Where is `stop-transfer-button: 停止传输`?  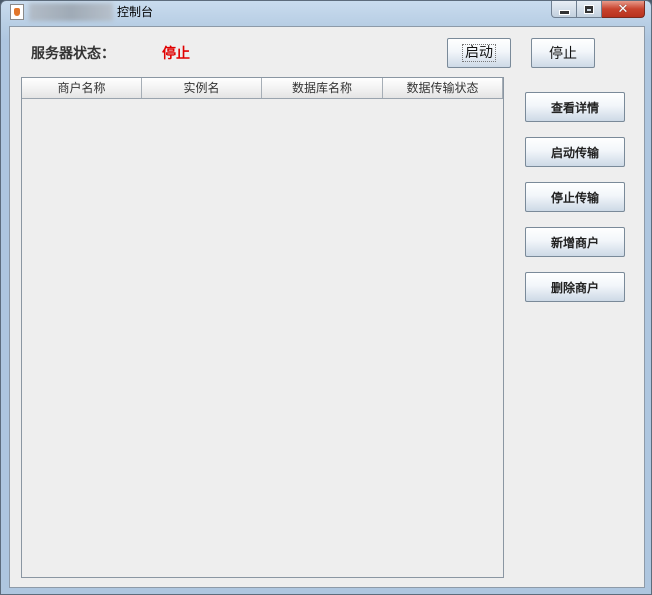
stop-transfer-button: 停止传输 is located at coordinates (575, 197).